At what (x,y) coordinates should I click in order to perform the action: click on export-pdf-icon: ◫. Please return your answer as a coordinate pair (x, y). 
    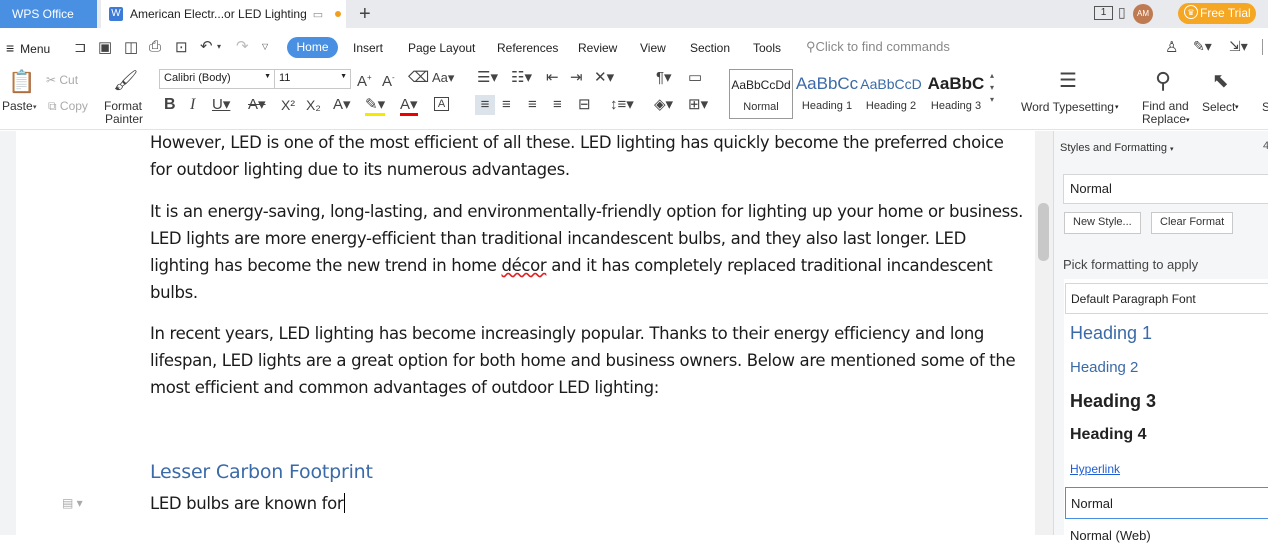
    Looking at the image, I should click on (131, 47).